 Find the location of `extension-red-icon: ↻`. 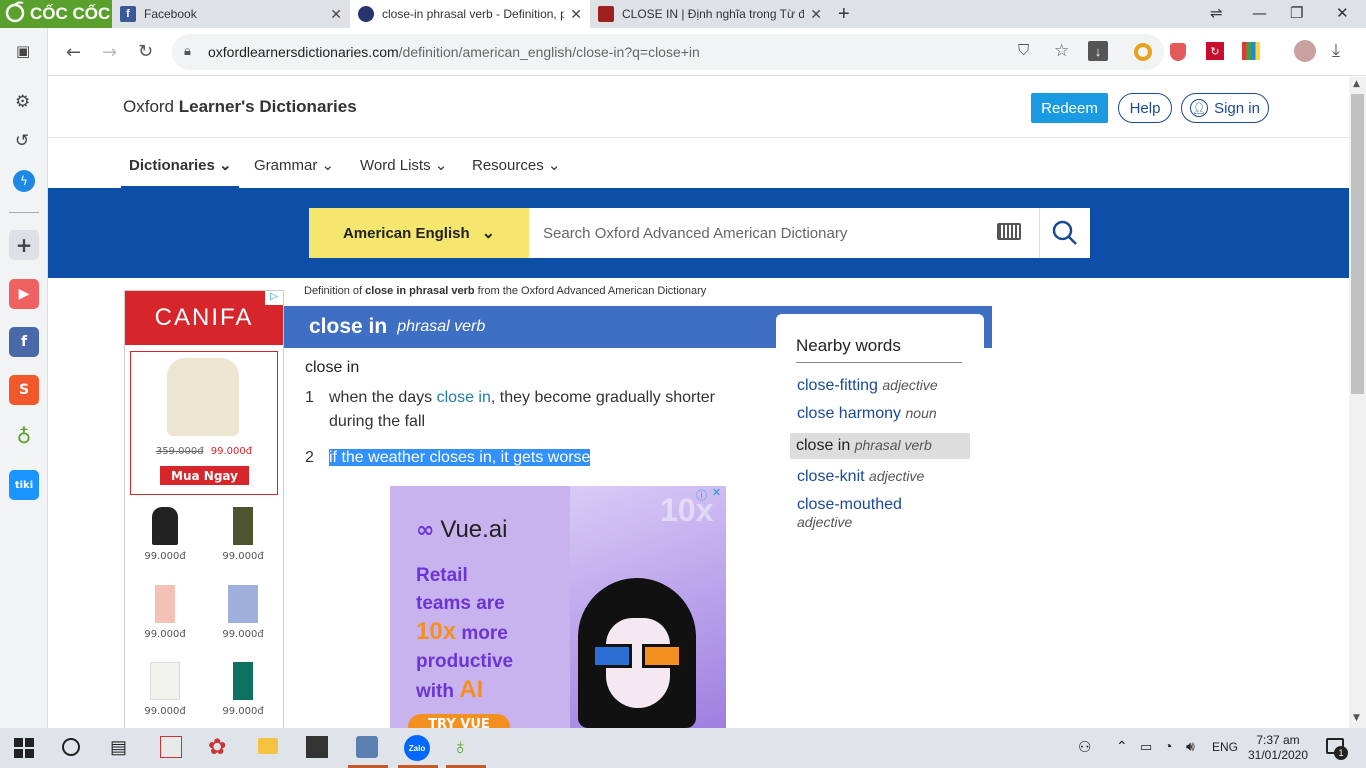

extension-red-icon: ↻ is located at coordinates (1215, 51).